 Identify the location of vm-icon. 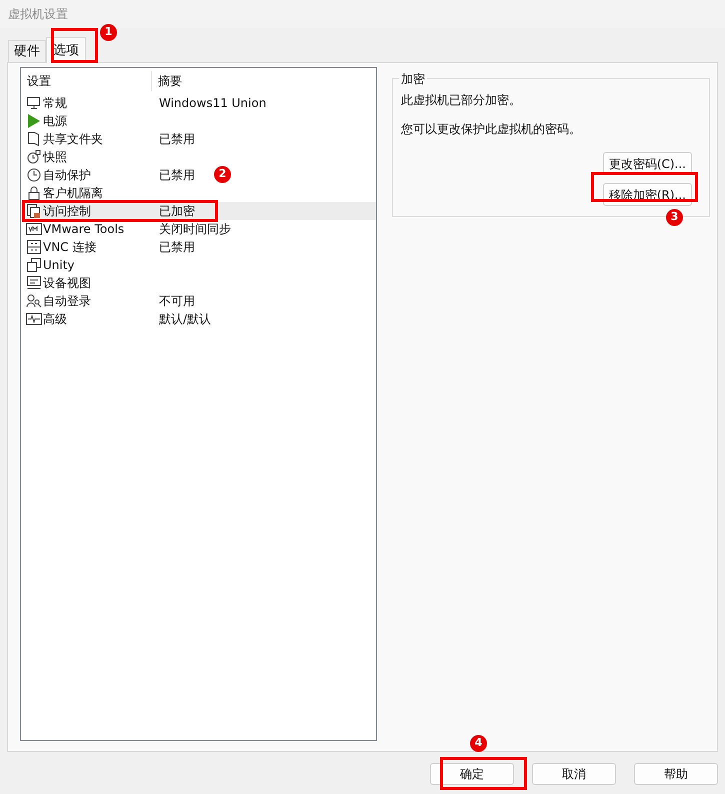
(34, 229).